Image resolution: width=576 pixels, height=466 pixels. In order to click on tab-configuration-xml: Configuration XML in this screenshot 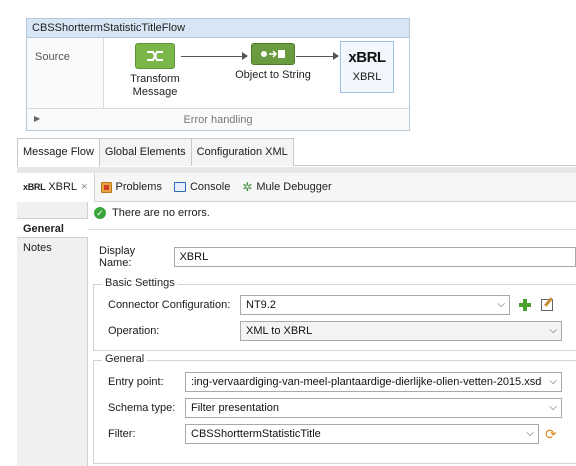, I will do `click(242, 152)`.